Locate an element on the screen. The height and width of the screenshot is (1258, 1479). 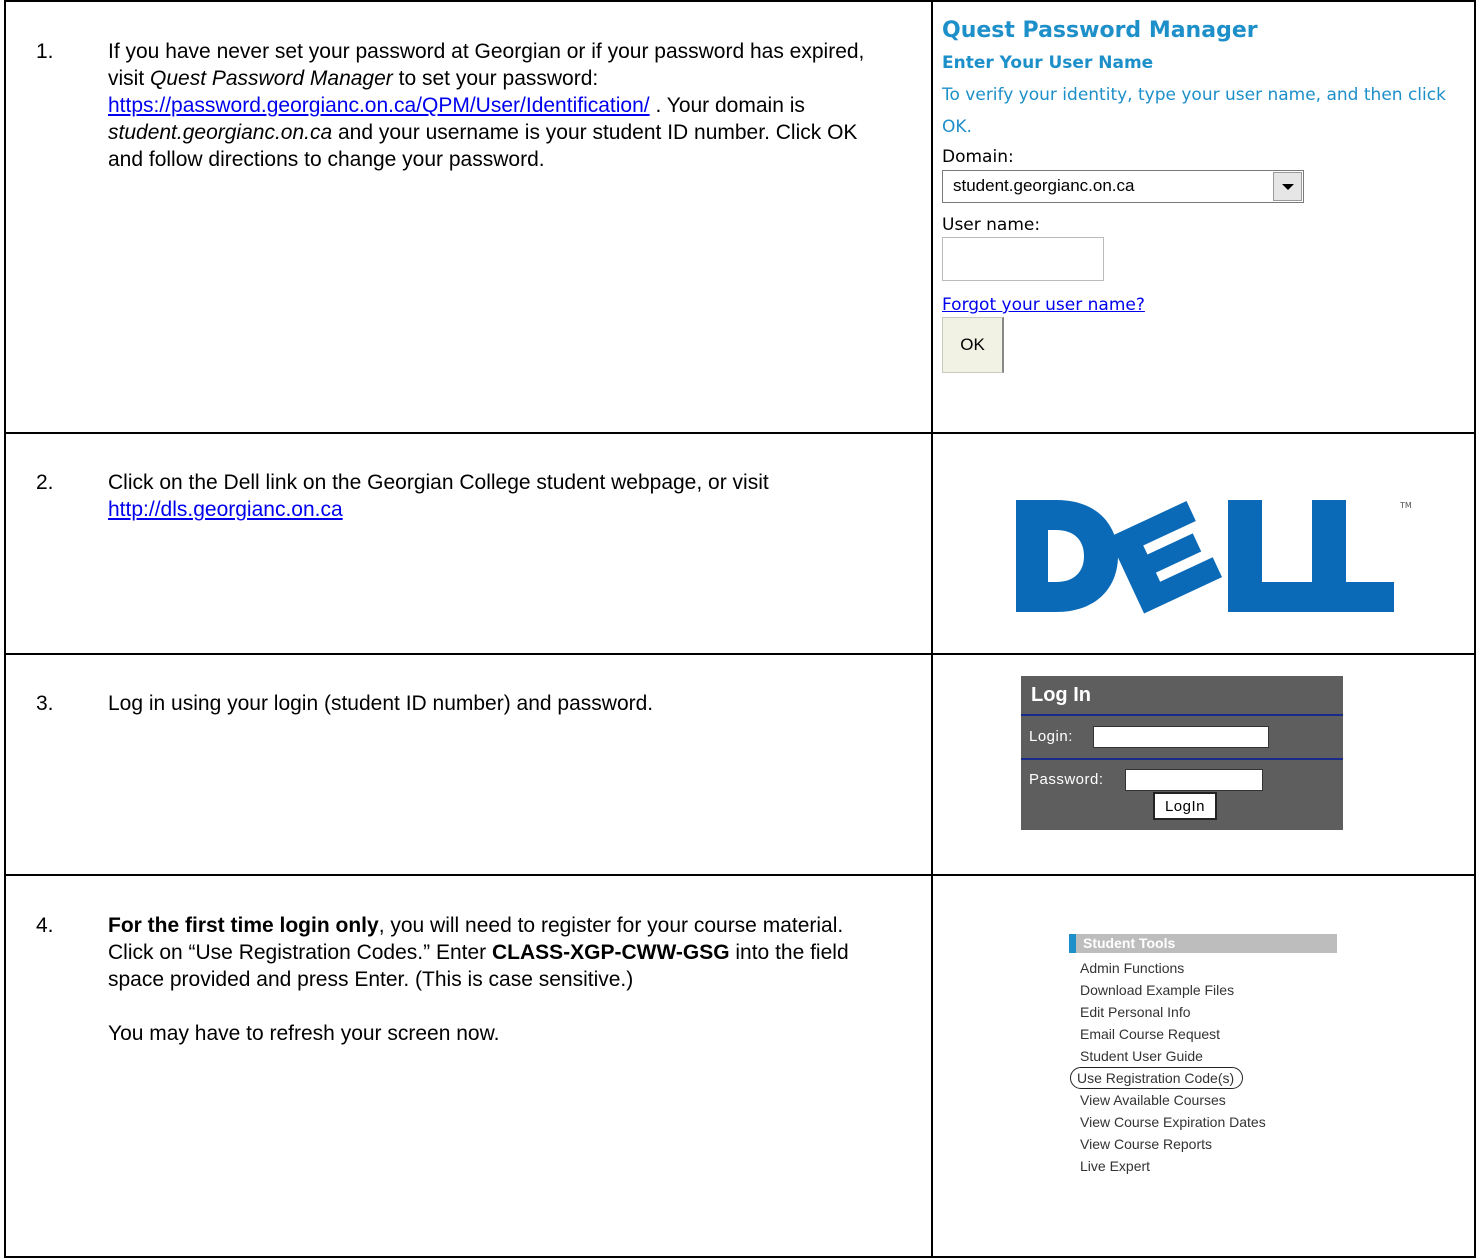
panel-subtitle: Enter Your User Name is located at coordinates (1048, 63).